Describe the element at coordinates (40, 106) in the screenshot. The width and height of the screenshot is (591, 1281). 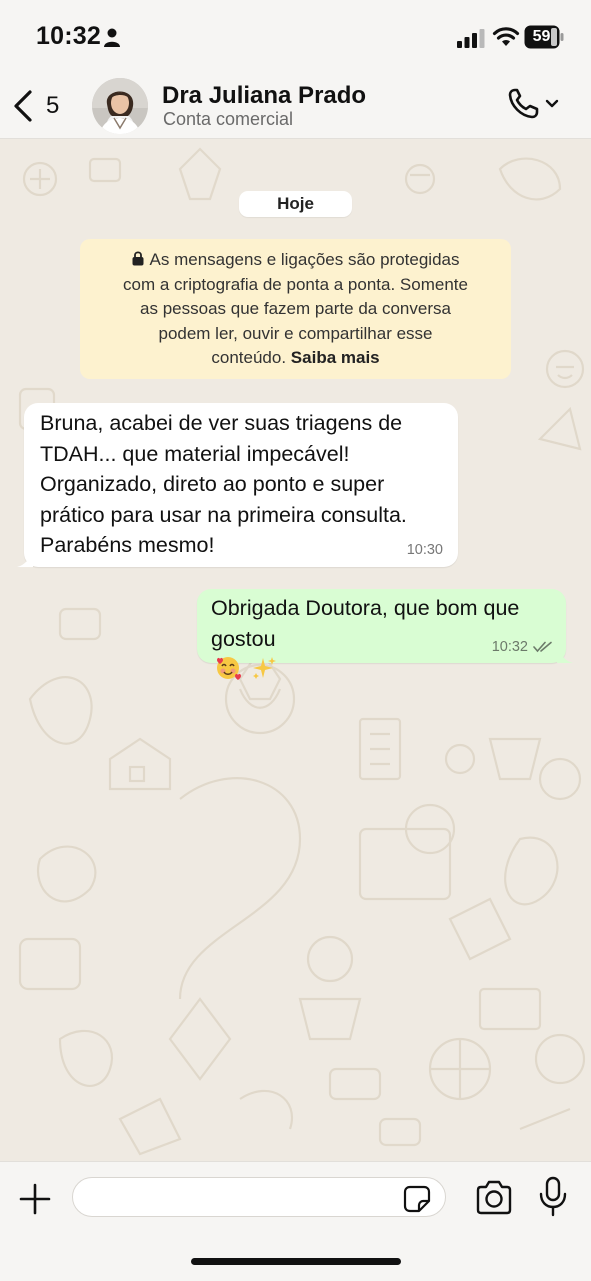
I see `back-button: 5` at that location.